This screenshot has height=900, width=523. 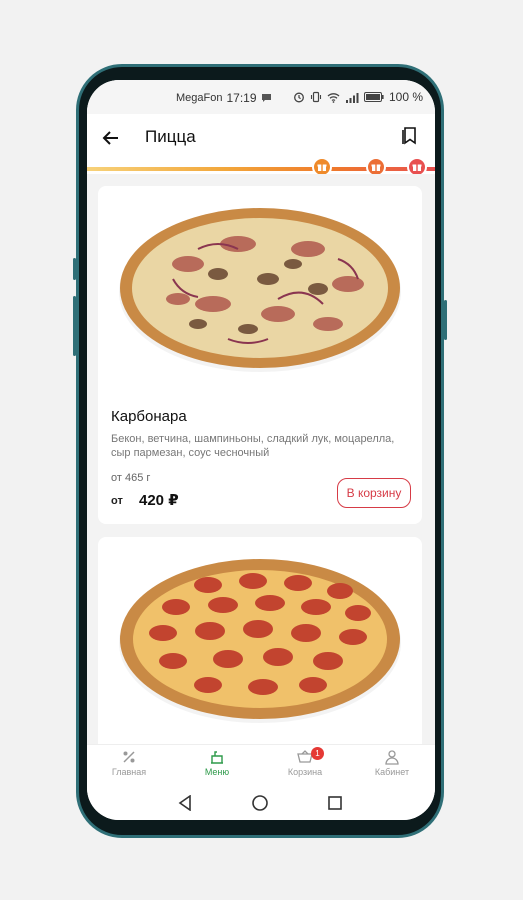 I want to click on nav-item-account: Кабинет, so click(x=392, y=763).